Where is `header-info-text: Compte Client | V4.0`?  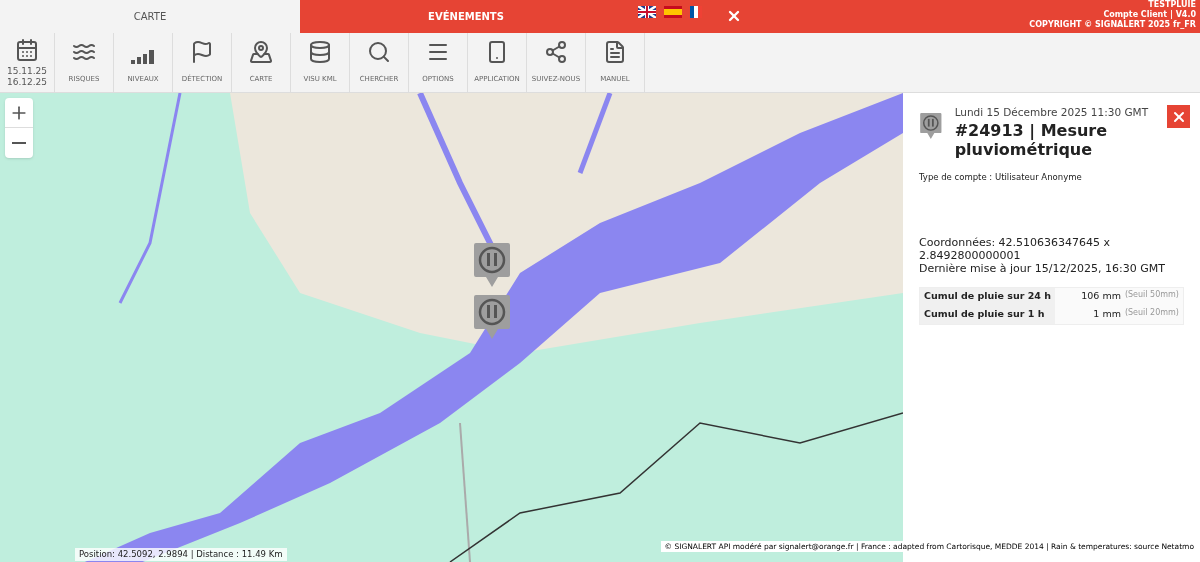
header-info-text: Compte Client | V4.0 is located at coordinates (1149, 15).